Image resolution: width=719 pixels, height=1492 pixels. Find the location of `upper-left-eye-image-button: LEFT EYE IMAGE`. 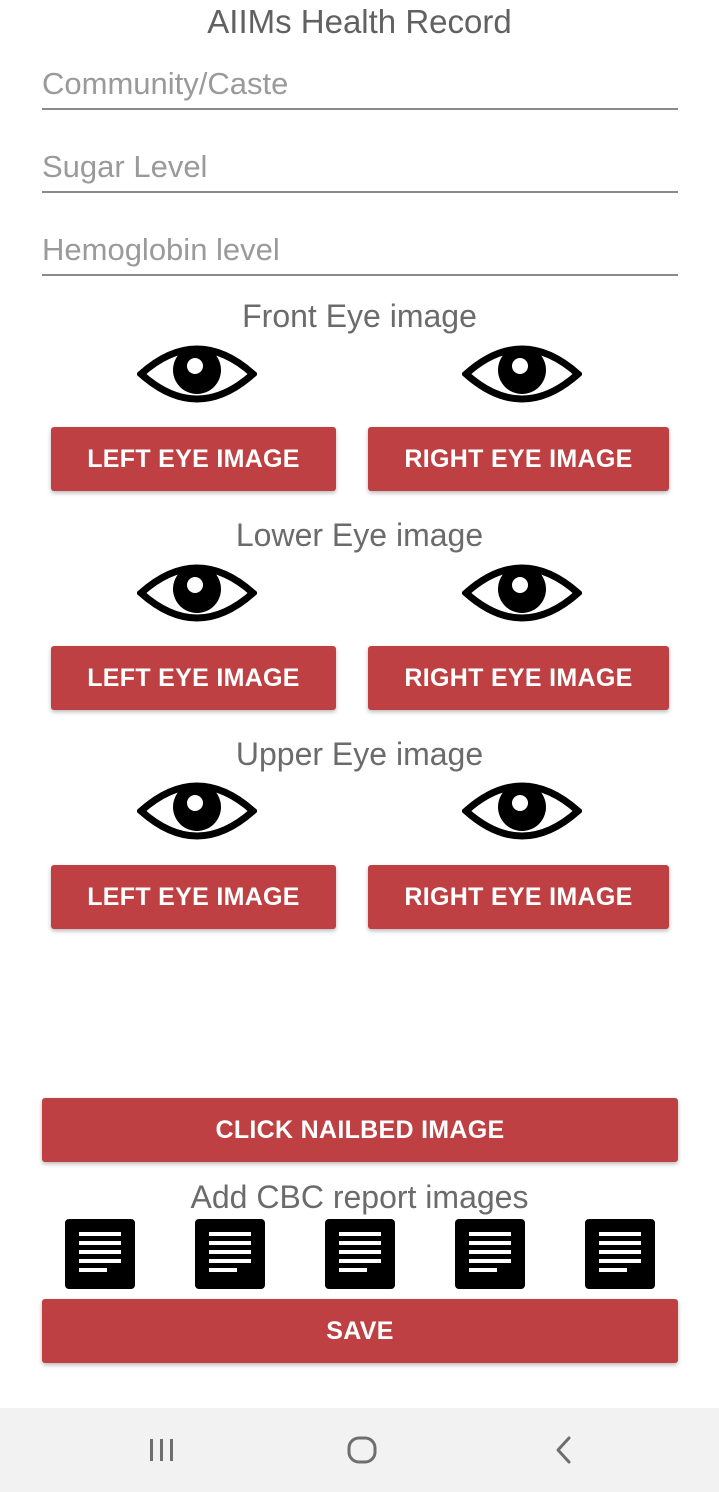

upper-left-eye-image-button: LEFT EYE IMAGE is located at coordinates (193, 897).